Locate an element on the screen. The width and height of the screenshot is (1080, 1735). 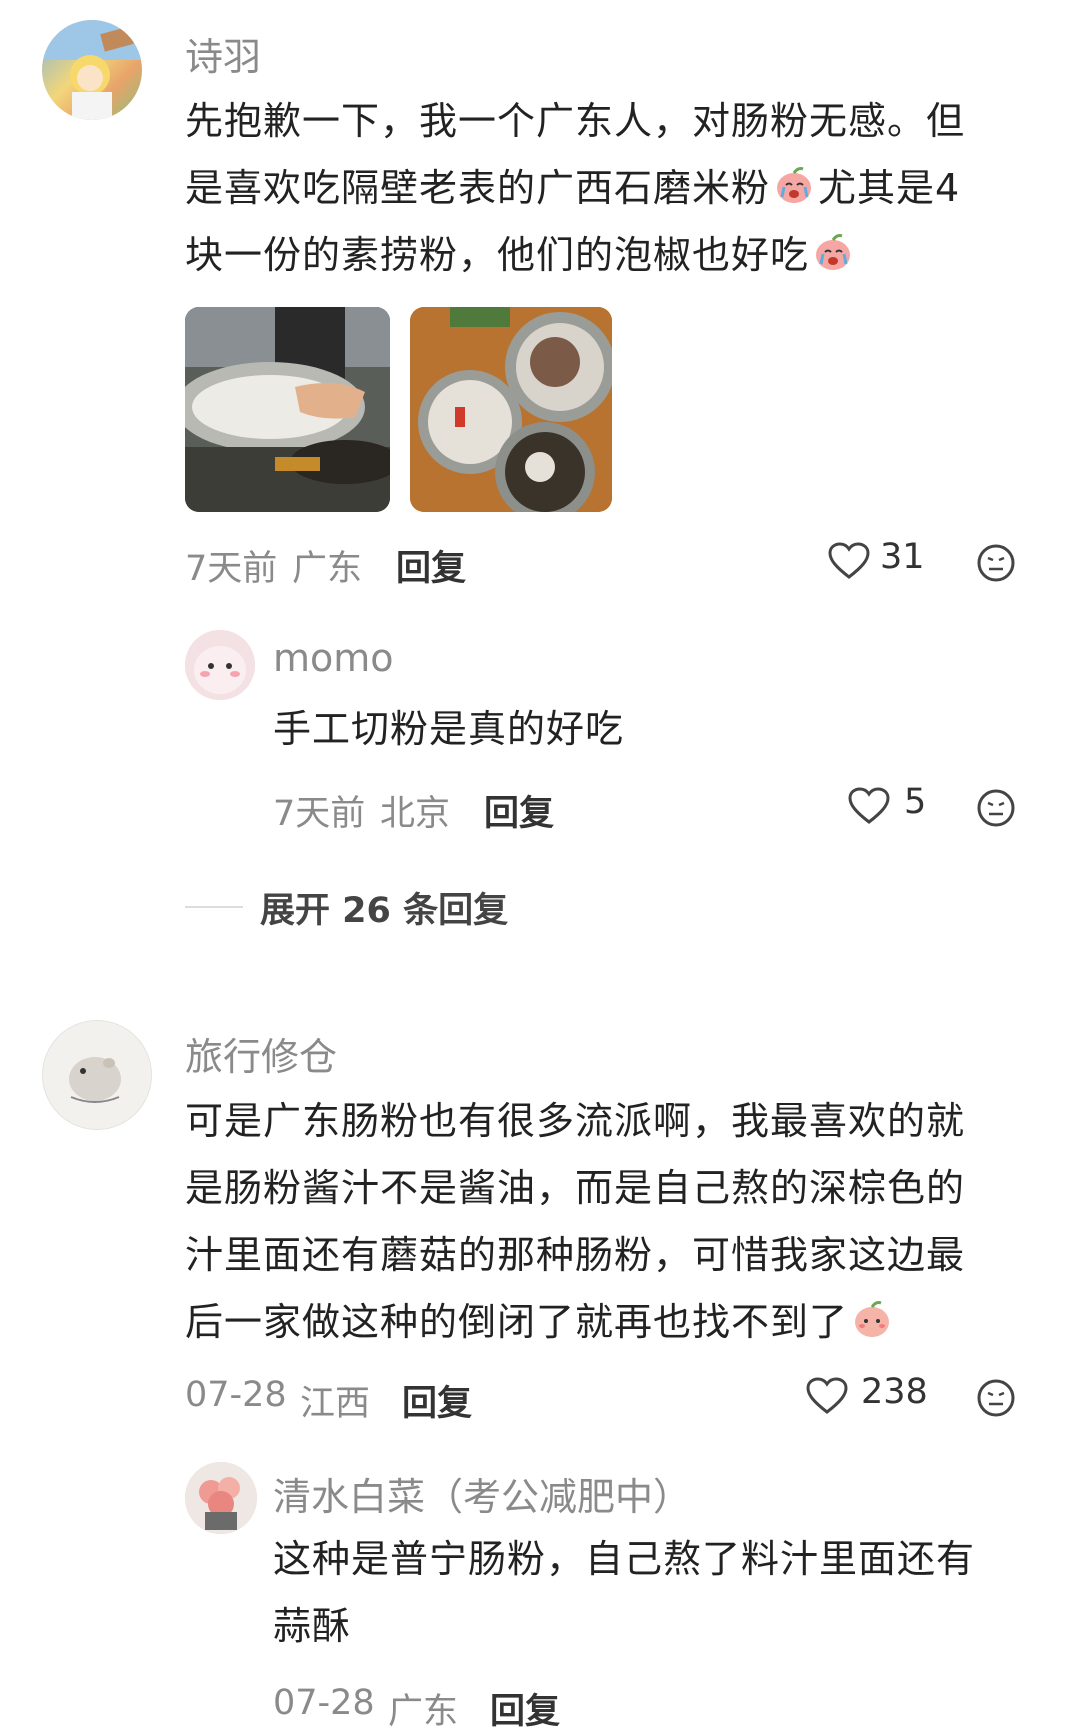
comment-text-line: 后一家做这种的倒闭了就再也找不到了 is located at coordinates (620, 1322).